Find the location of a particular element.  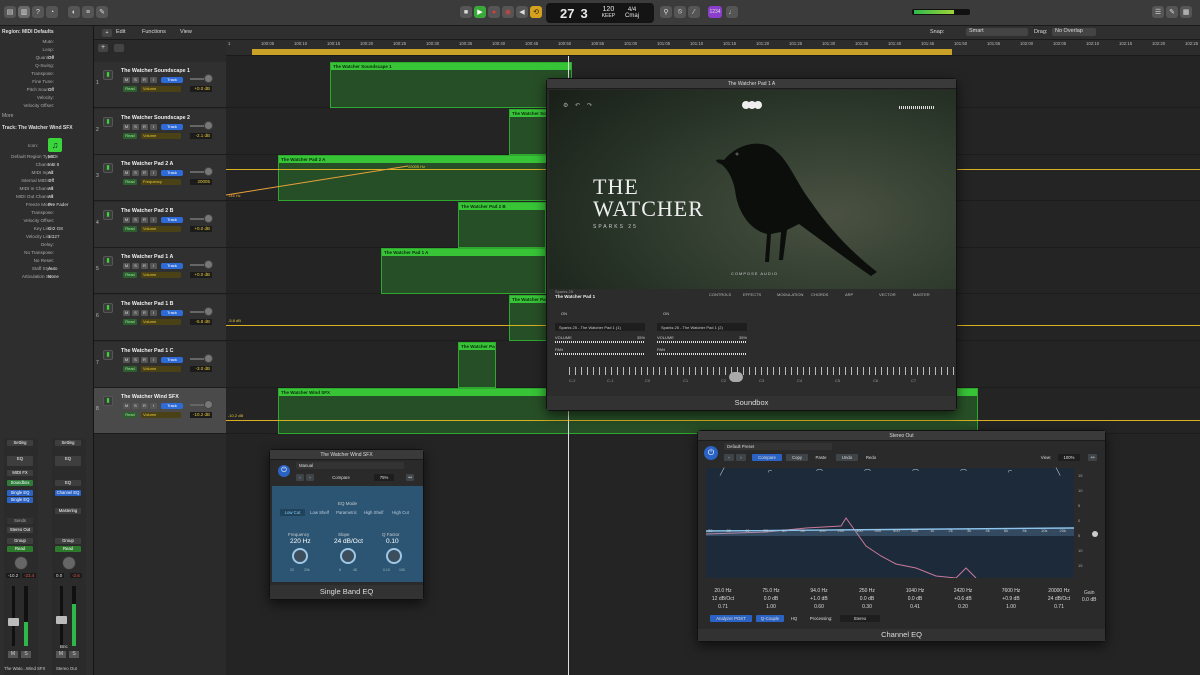

track-param-row: MIDI Out Channel: All is located at coordinates (46, 197).